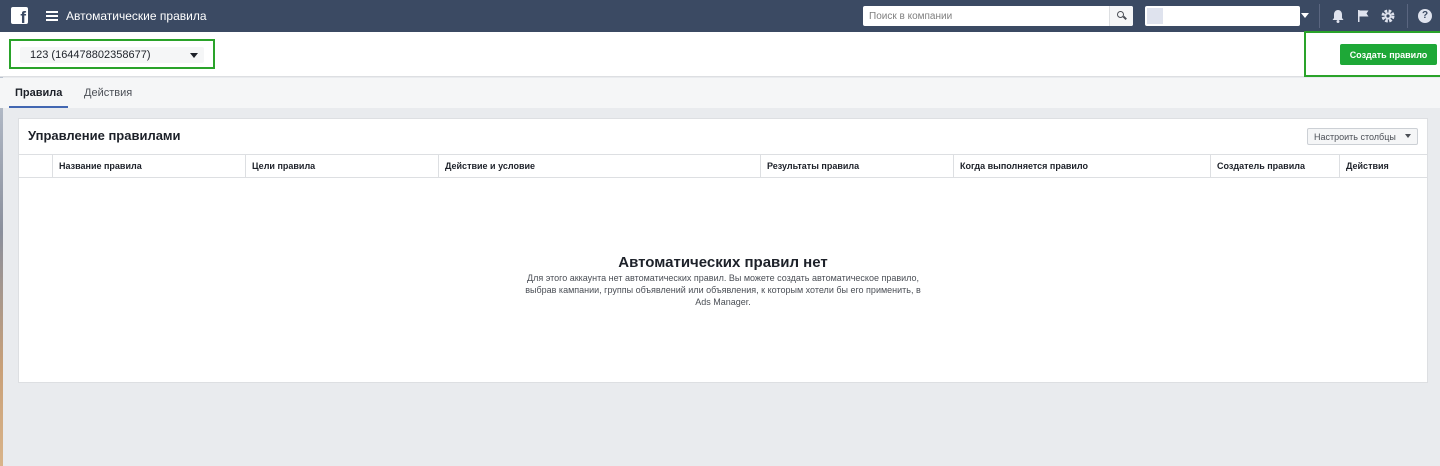 The width and height of the screenshot is (1440, 466). I want to click on column-header-rule-results: Результаты правила, so click(856, 166).